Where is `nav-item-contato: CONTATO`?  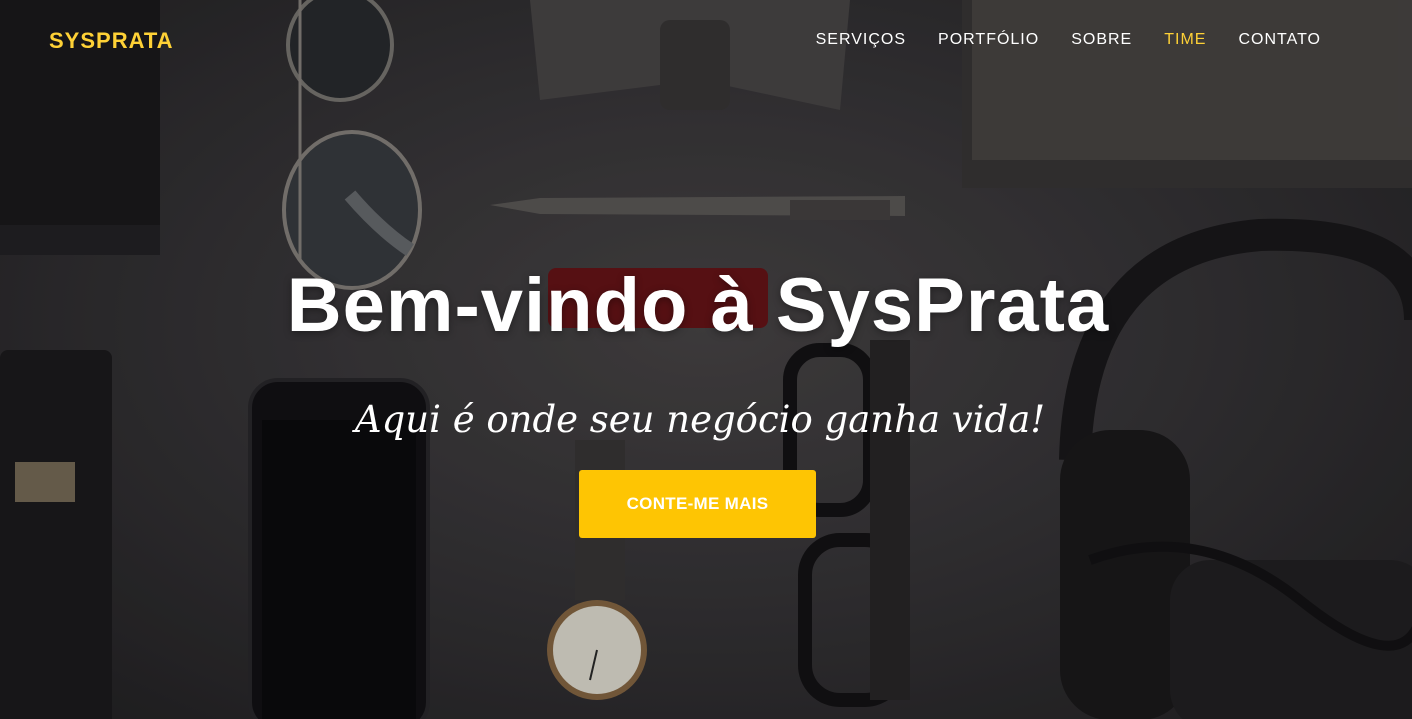 nav-item-contato: CONTATO is located at coordinates (1279, 40).